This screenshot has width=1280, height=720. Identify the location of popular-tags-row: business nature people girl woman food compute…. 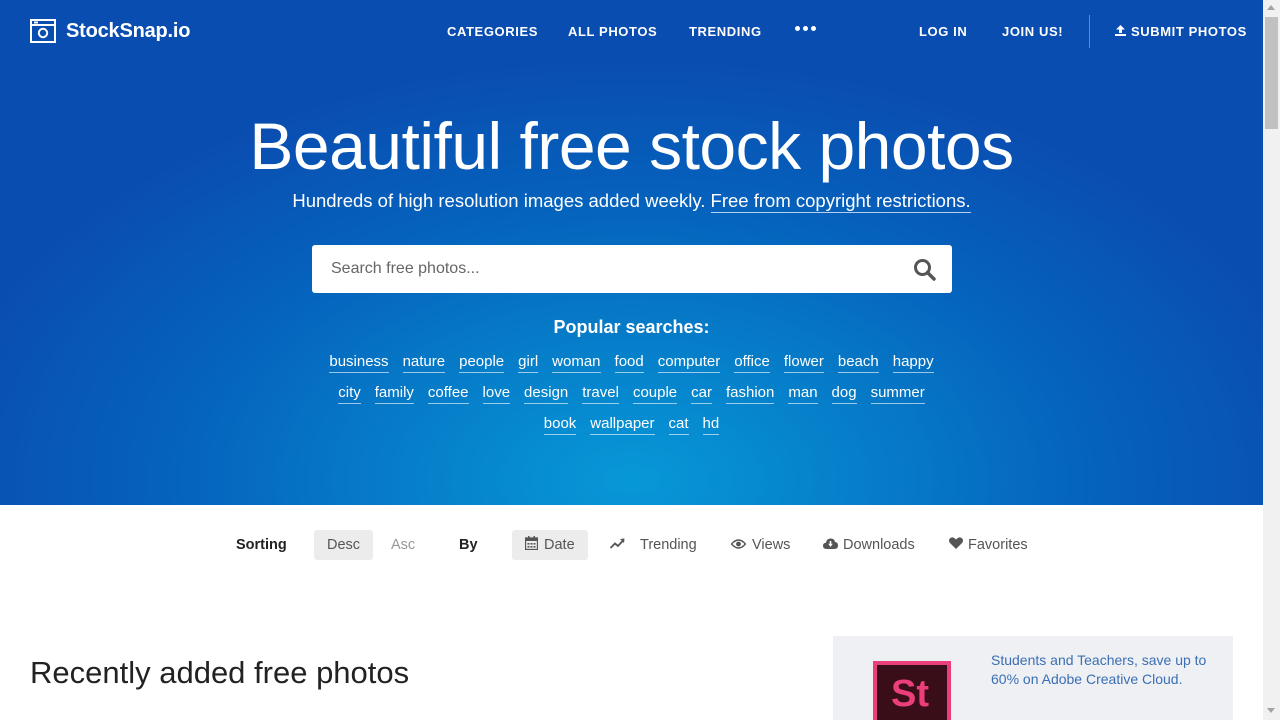
(631, 363).